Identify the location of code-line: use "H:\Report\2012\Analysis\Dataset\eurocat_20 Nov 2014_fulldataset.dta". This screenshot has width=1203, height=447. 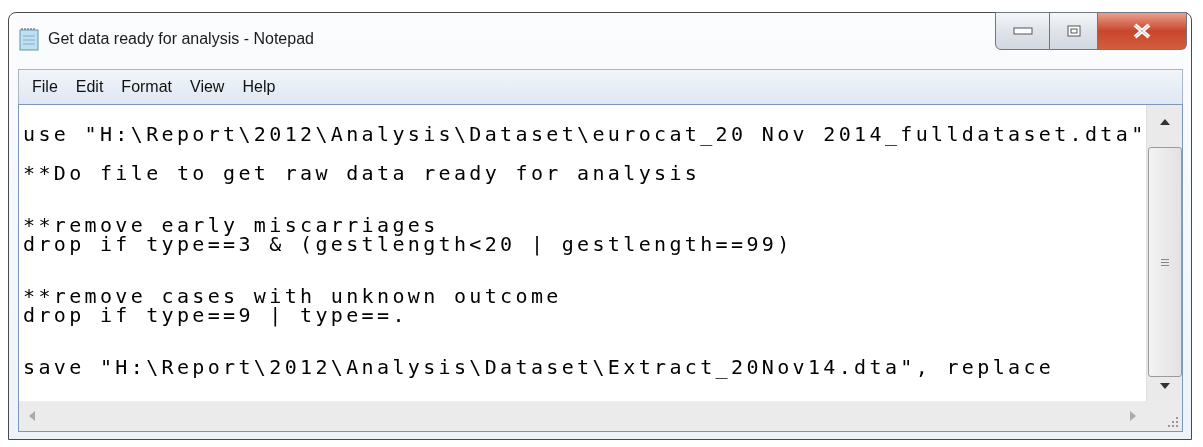
(584, 134).